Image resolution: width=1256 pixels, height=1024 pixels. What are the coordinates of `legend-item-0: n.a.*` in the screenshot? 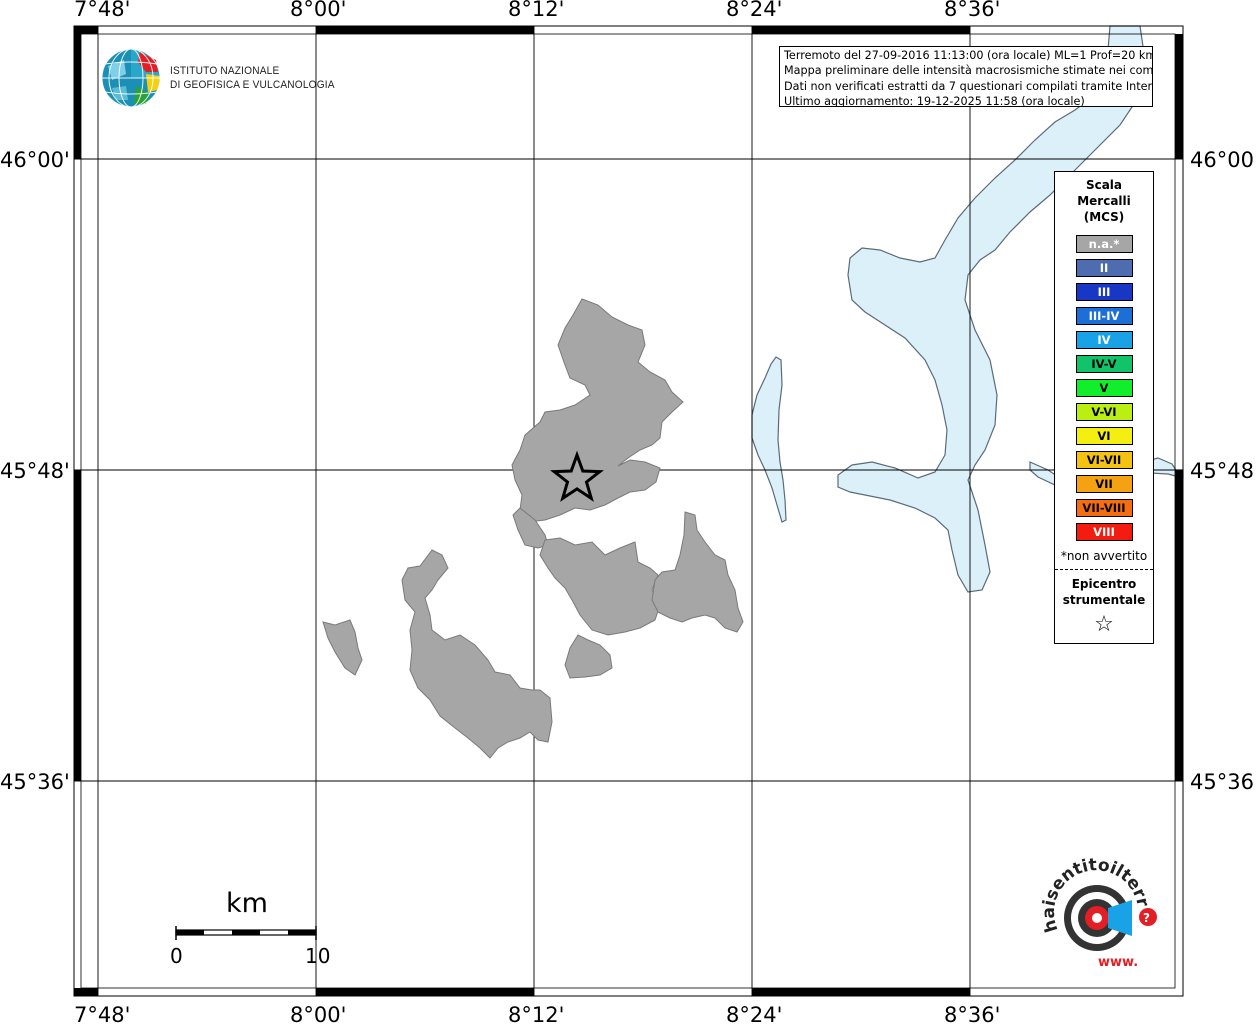 It's located at (1104, 244).